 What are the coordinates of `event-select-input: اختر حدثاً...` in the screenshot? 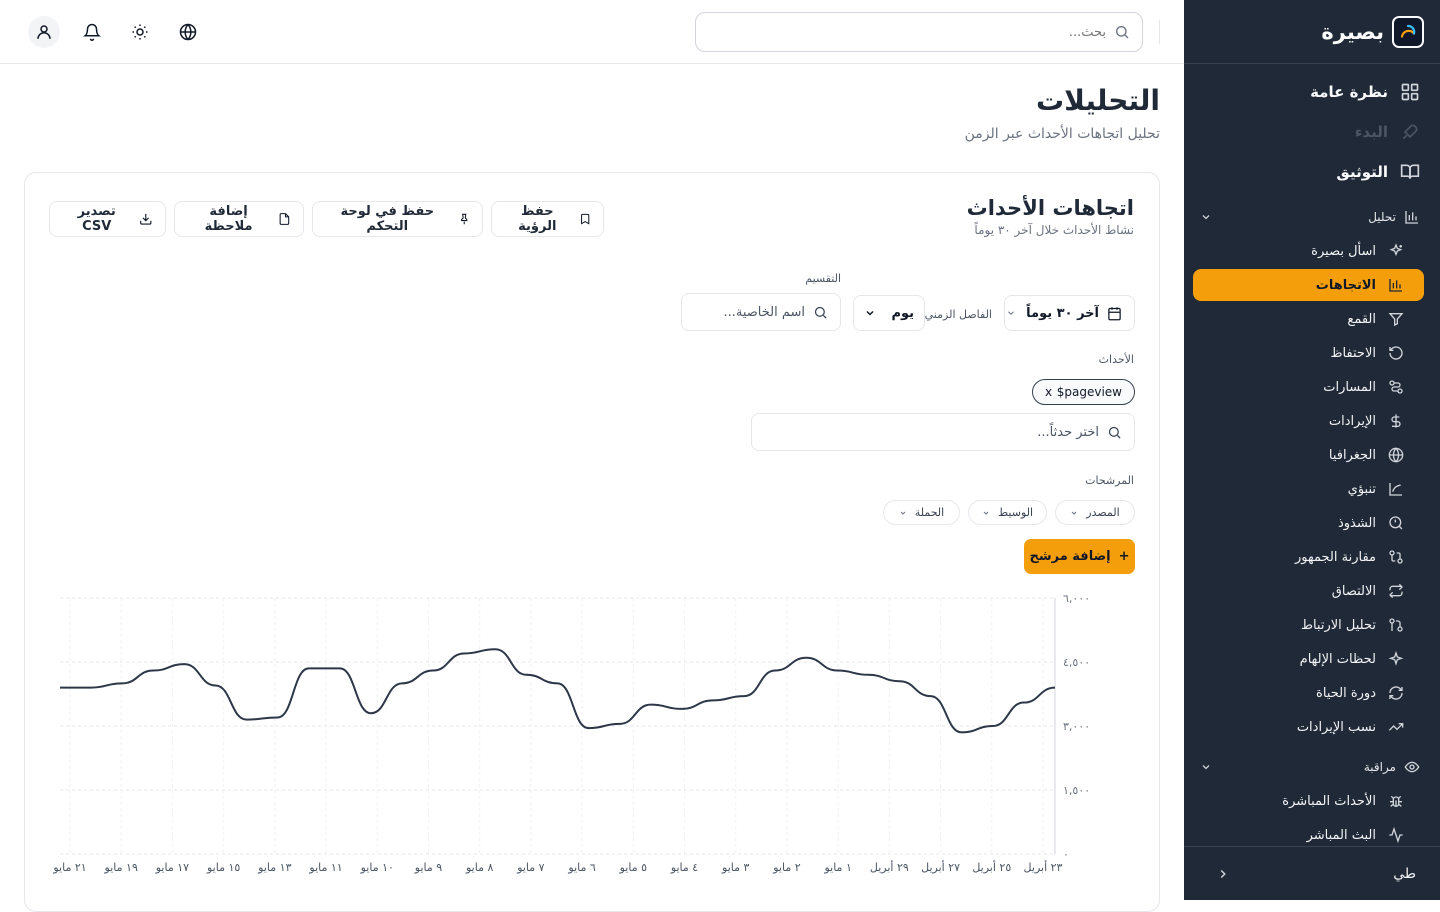 It's located at (943, 432).